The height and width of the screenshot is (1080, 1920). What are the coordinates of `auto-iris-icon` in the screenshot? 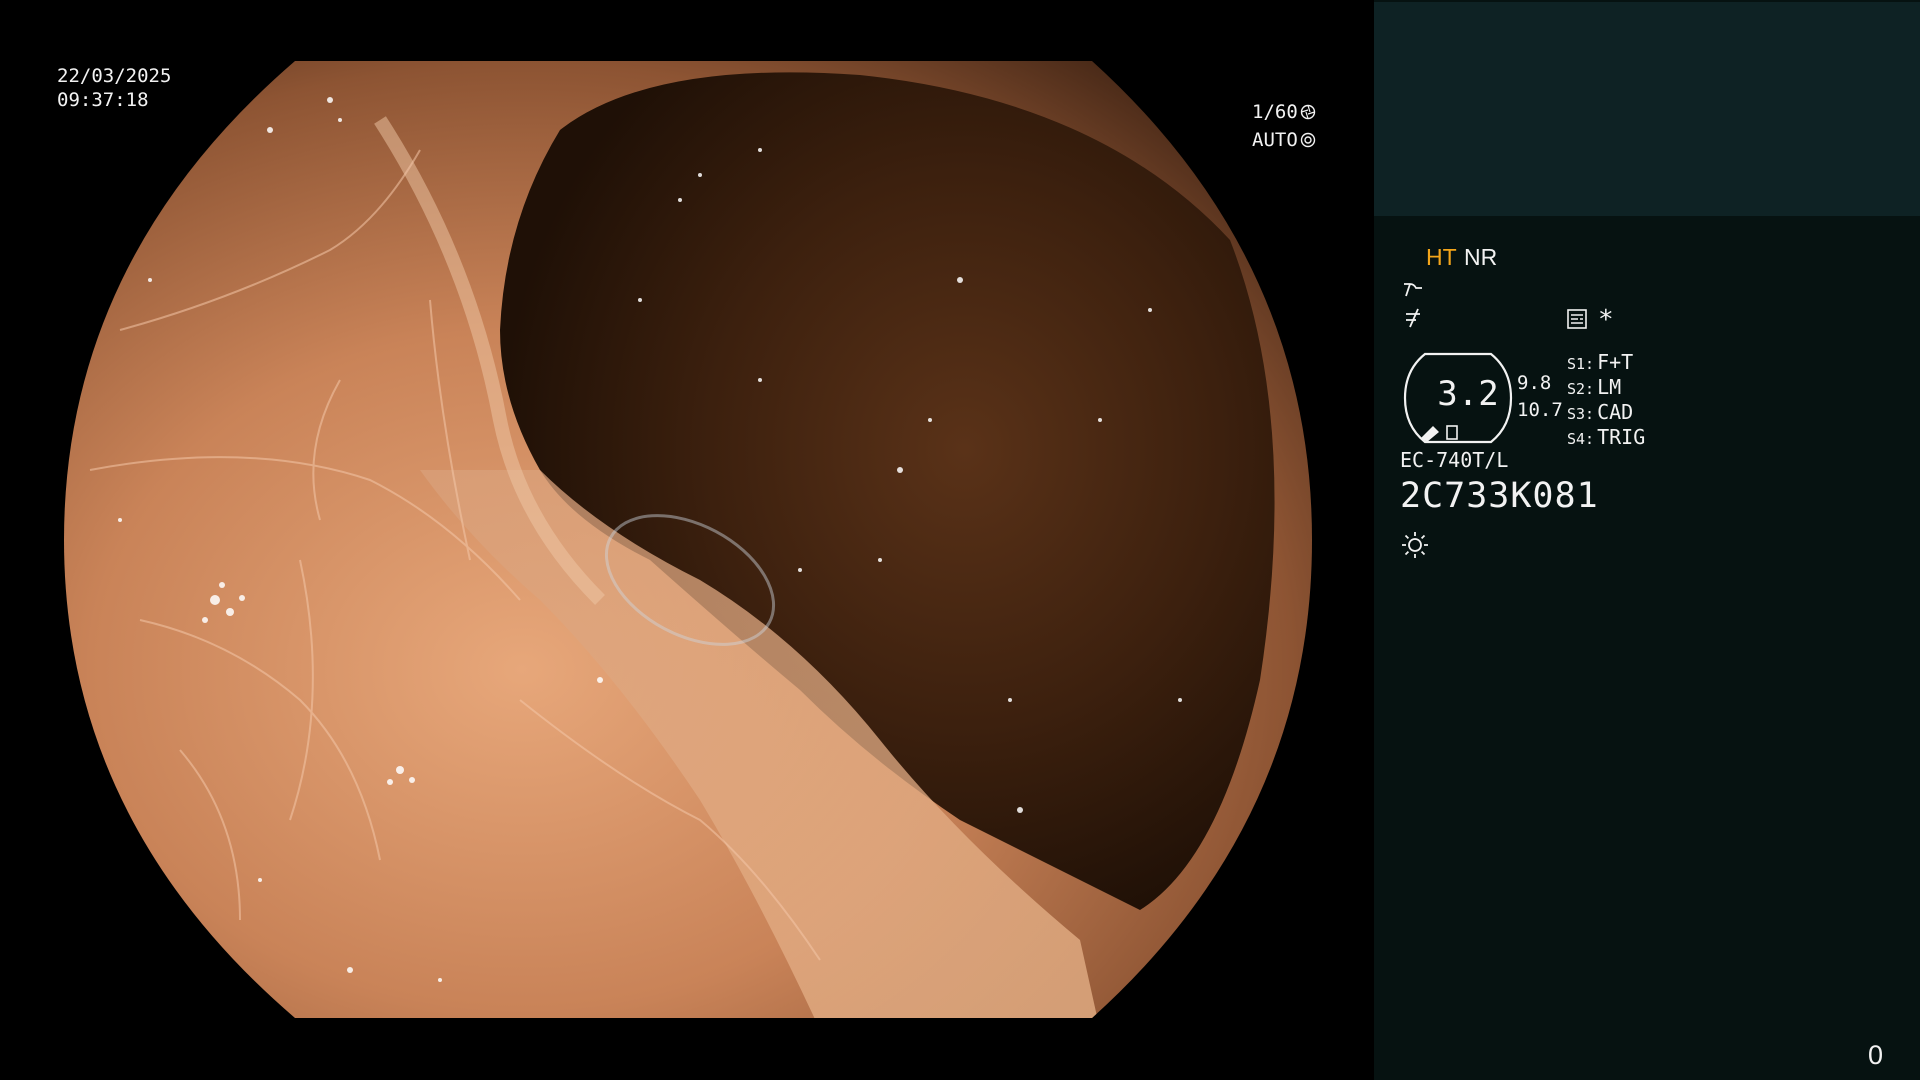 It's located at (1307, 140).